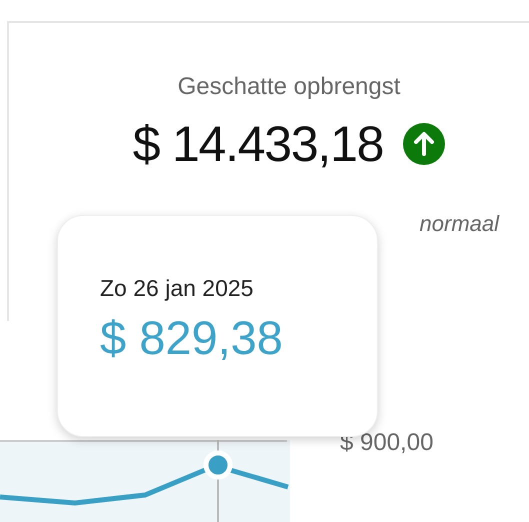 The image size is (529, 522). Describe the element at coordinates (258, 144) in the screenshot. I see `revenue-amount: $ 14.433,18` at that location.